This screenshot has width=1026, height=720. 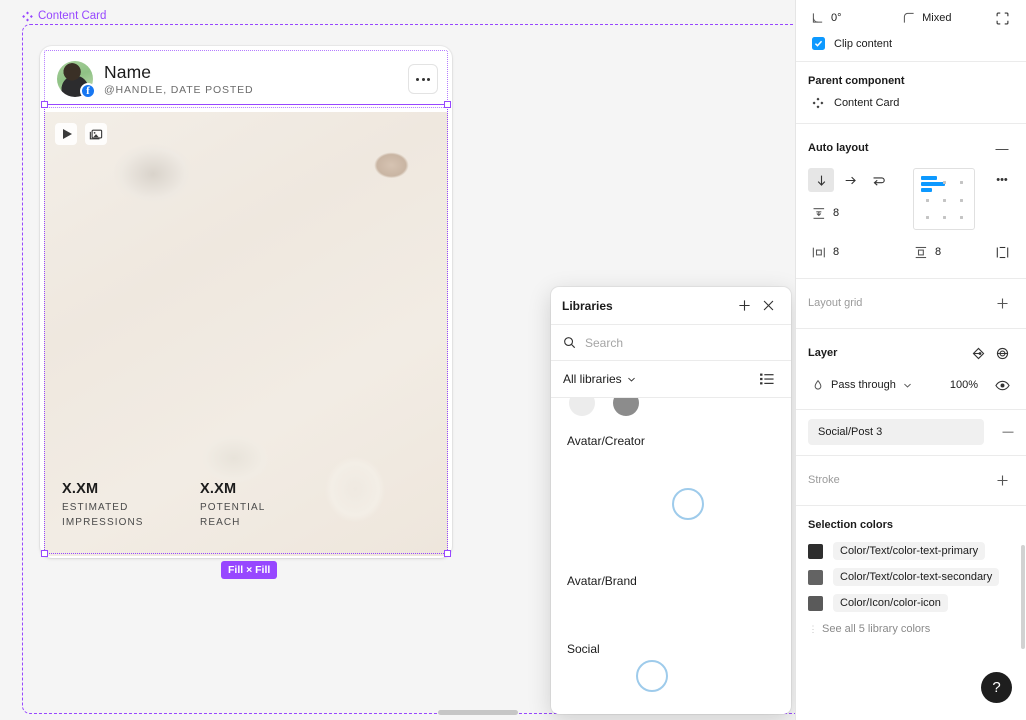 I want to click on see-all-library-colors-button: ⋮ See all 5 library colors, so click(x=911, y=629).